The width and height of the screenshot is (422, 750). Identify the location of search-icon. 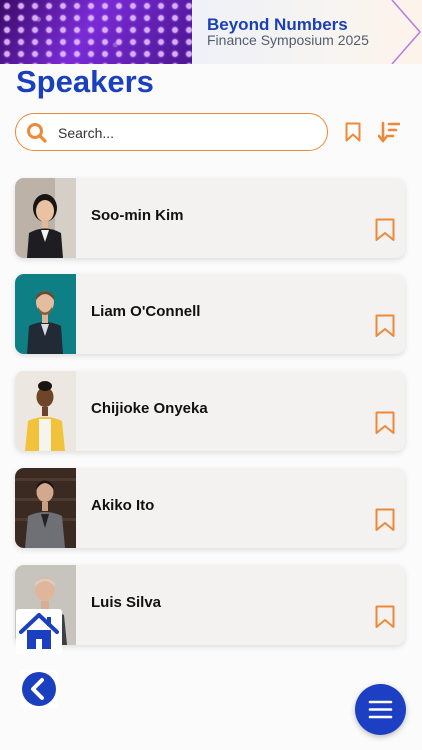
(37, 133).